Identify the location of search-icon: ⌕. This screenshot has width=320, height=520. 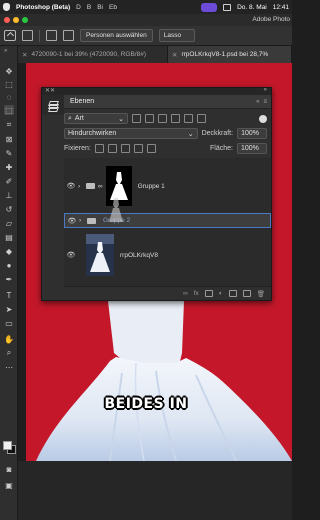
(70, 118).